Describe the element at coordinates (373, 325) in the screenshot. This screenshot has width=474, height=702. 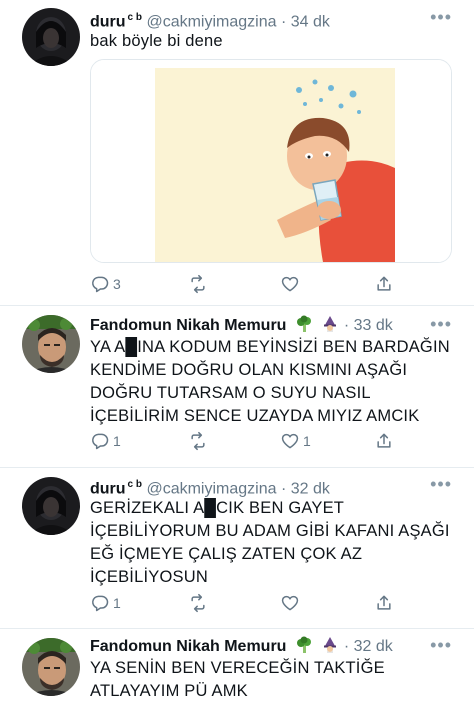
I see `tweet-time: 33 dk` at that location.